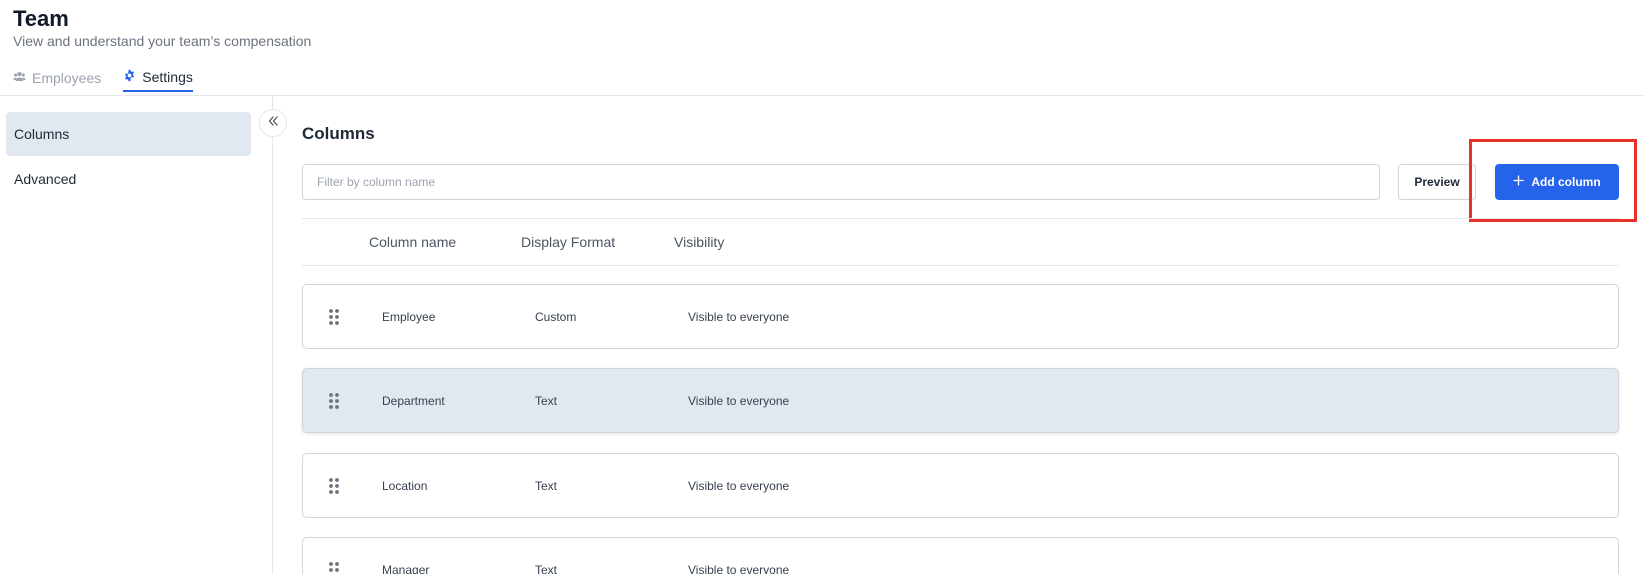 This screenshot has height=574, width=1644. I want to click on sidebar-item-advanced: Advanced, so click(128, 179).